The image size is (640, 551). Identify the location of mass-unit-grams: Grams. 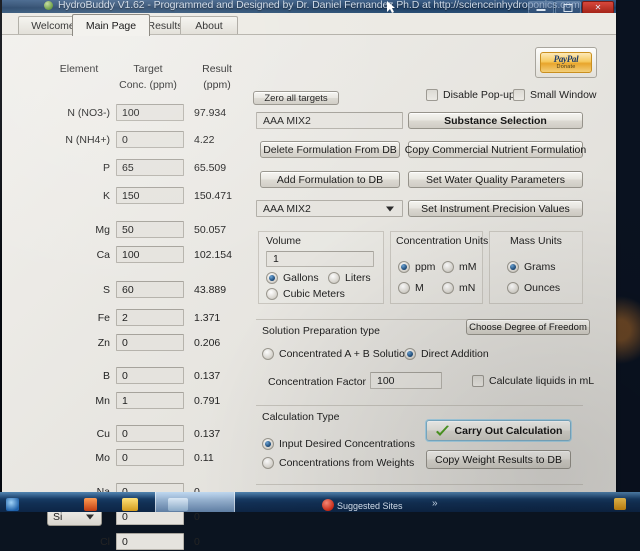
(531, 267).